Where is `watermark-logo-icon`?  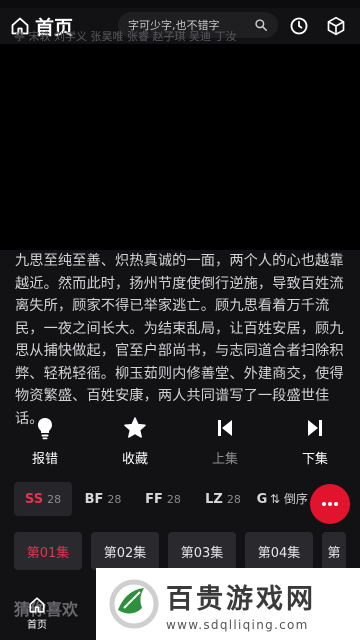 watermark-logo-icon is located at coordinates (134, 604).